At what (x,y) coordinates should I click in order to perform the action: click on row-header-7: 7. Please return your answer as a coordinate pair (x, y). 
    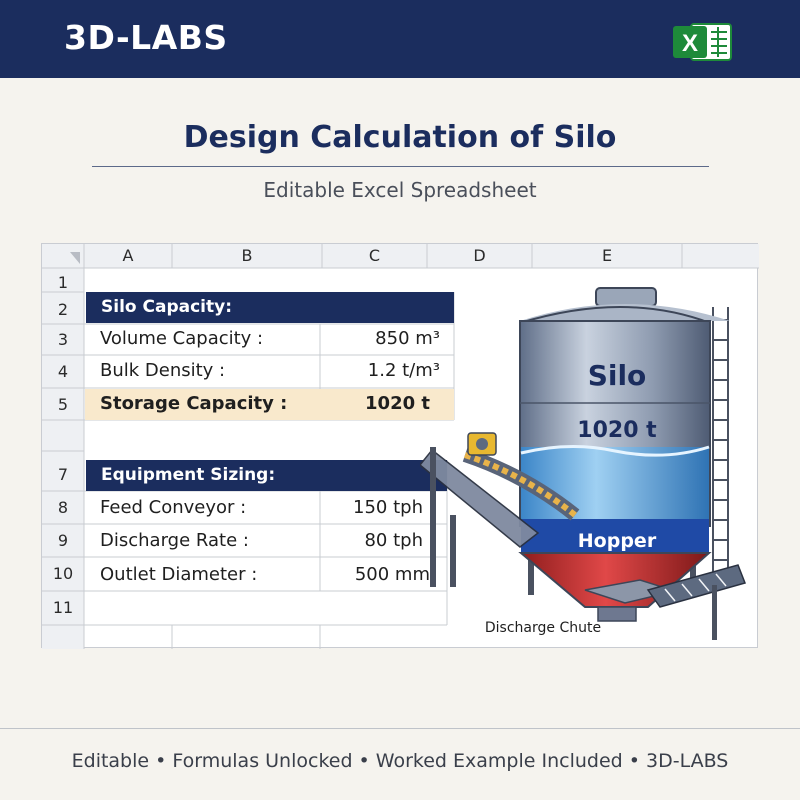
    Looking at the image, I should click on (63, 474).